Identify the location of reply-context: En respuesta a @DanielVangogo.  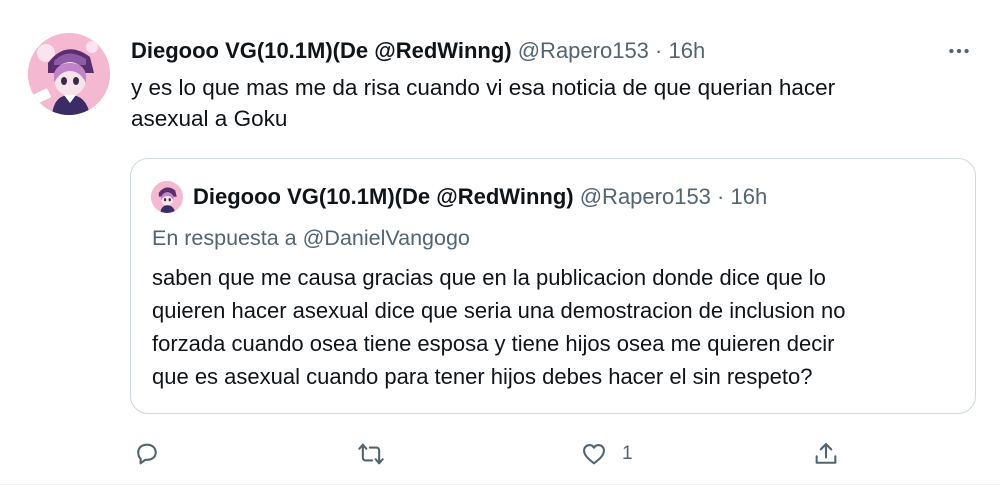
(311, 238).